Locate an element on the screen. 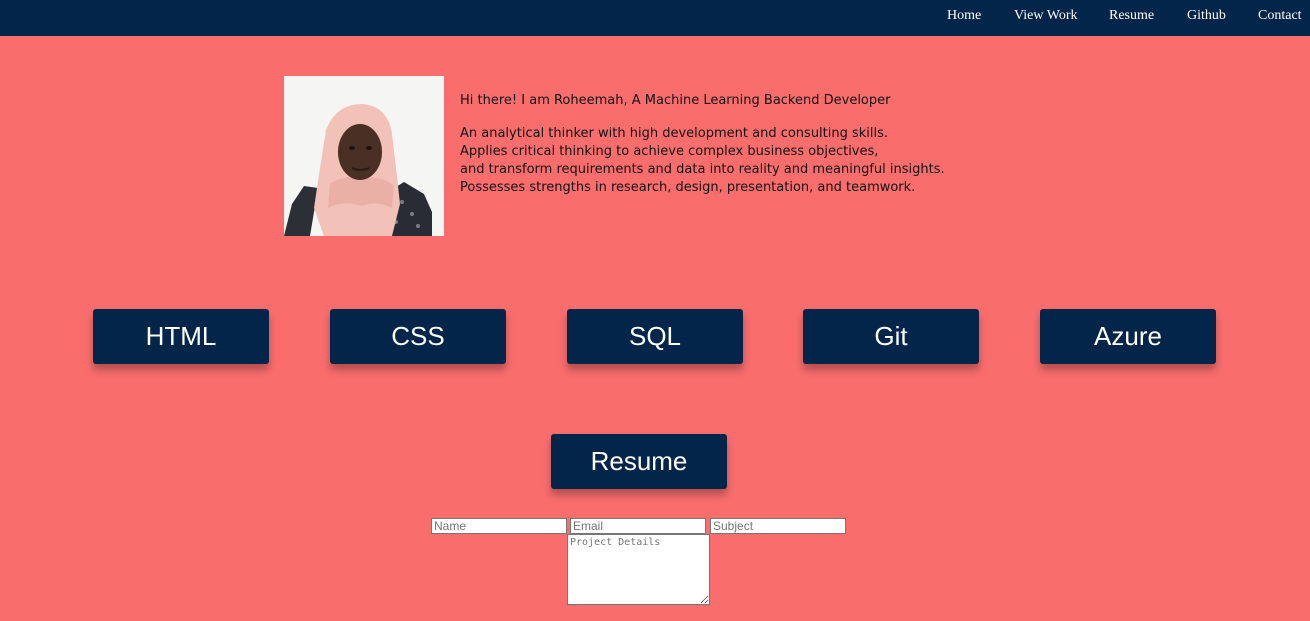 This screenshot has height=621, width=1310. profile-photo is located at coordinates (364, 156).